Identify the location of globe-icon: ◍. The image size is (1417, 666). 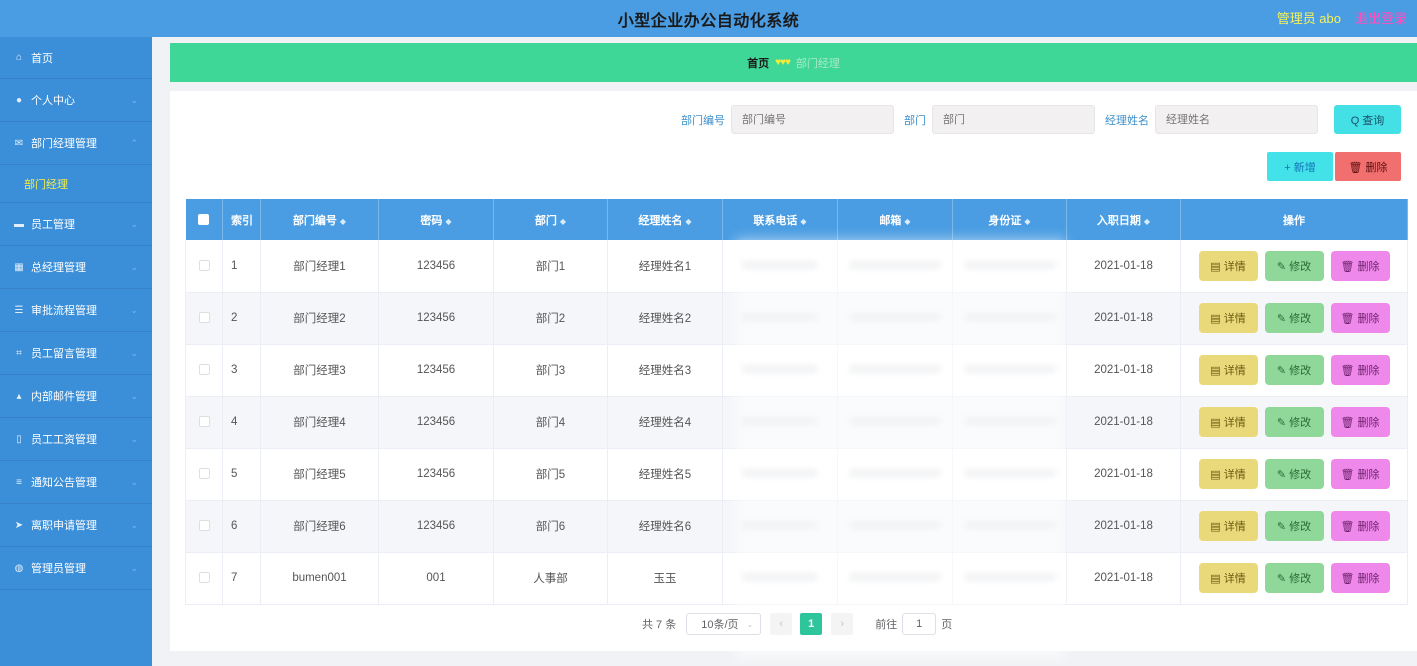
(19, 568).